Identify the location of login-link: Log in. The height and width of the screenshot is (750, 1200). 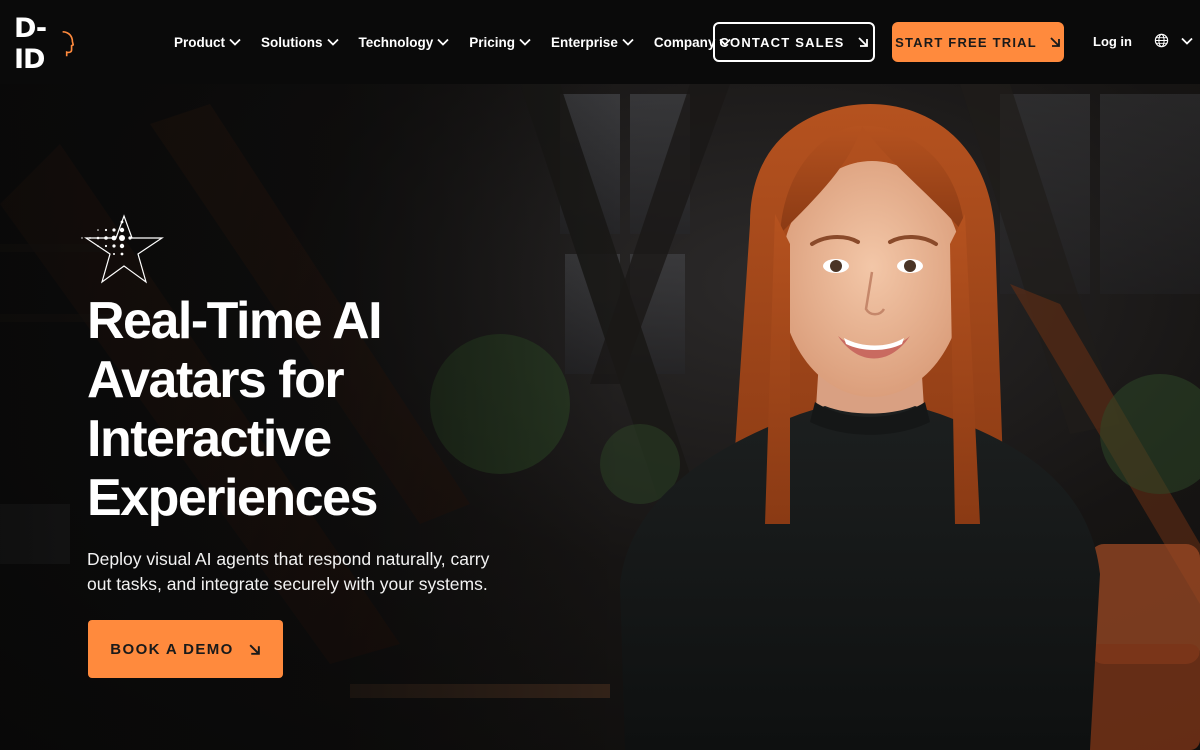
(1112, 41).